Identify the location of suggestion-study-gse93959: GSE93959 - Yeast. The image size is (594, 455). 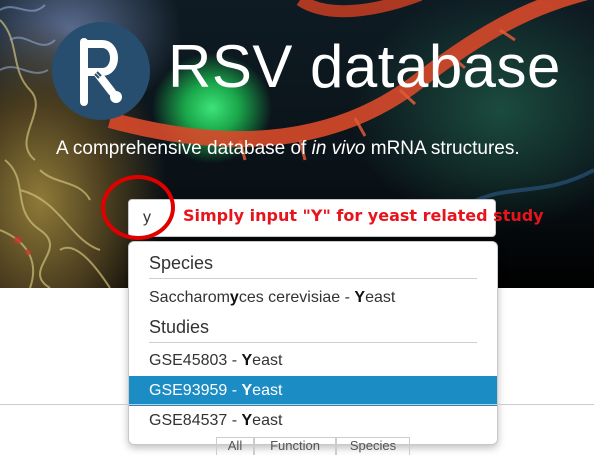
(313, 391).